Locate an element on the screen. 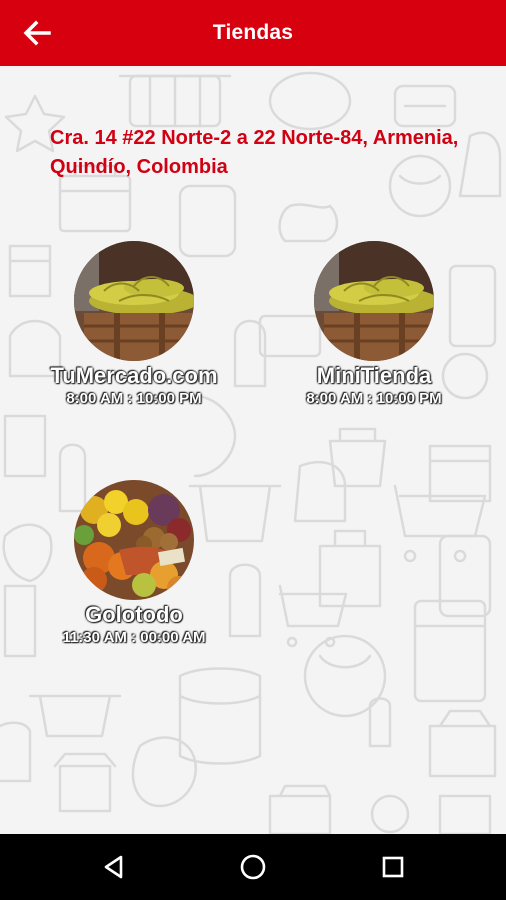  store-card-minitienda: MiniTienda 8:00 AM : 10:00 PM is located at coordinates (374, 325).